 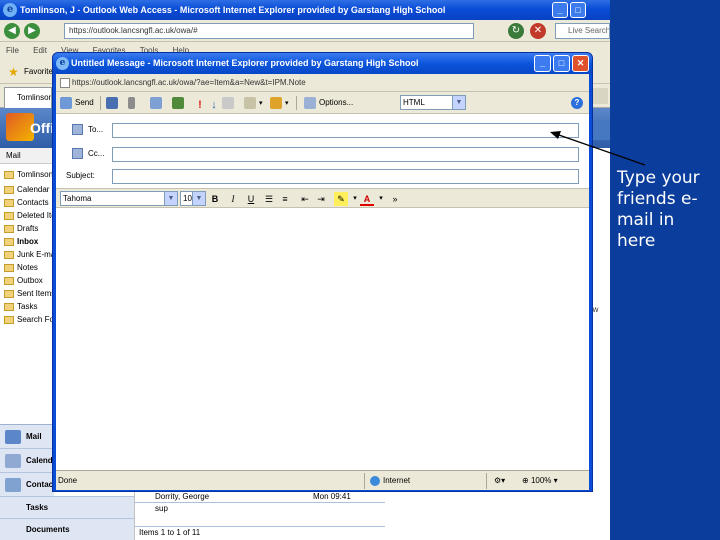 What do you see at coordinates (13, 72) in the screenshot?
I see `favorites-star-icon: ★` at bounding box center [13, 72].